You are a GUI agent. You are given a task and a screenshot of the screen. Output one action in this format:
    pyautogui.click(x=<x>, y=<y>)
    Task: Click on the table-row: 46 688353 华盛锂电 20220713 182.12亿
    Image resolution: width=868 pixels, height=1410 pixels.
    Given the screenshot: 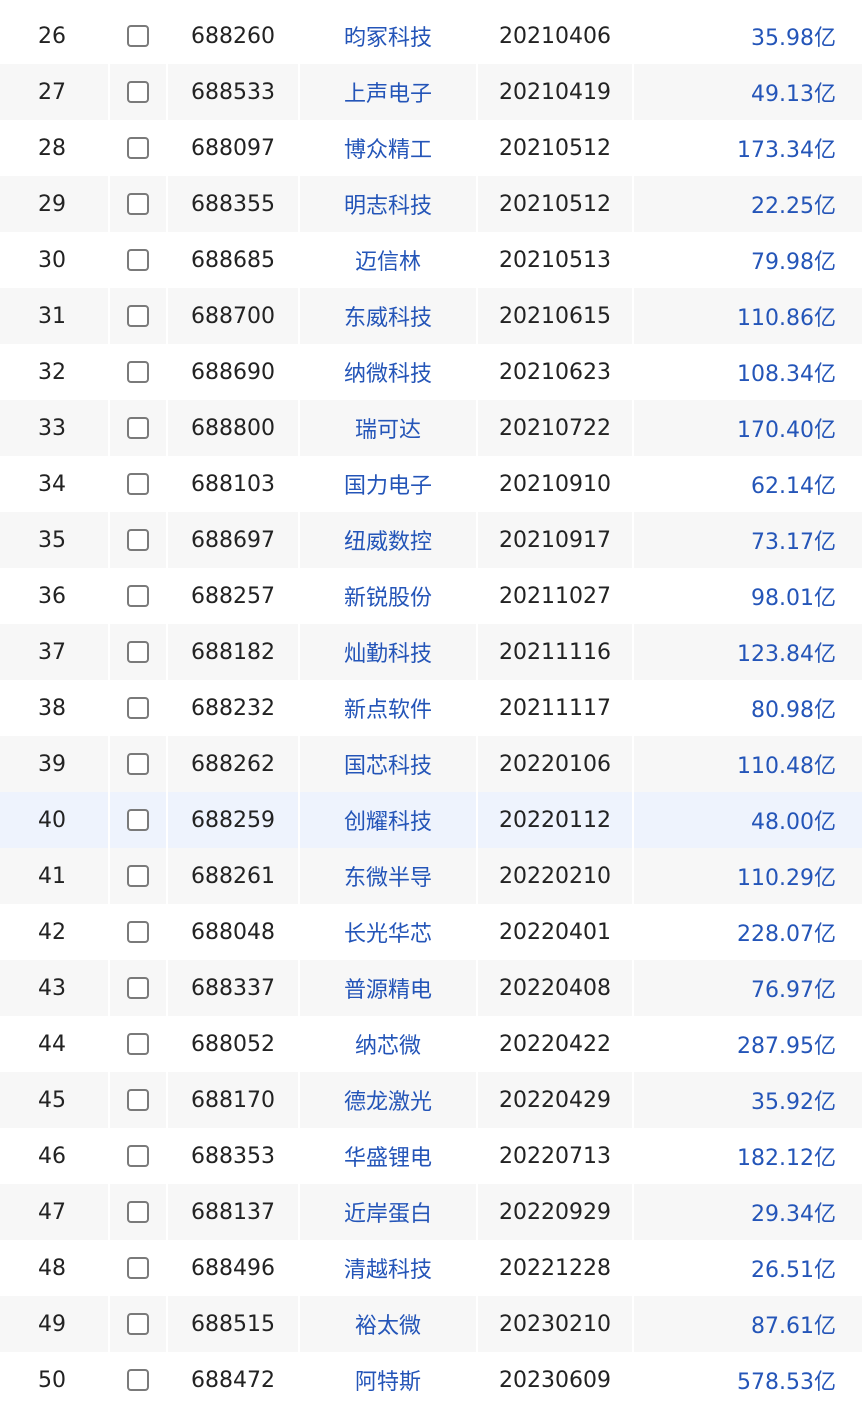 What is the action you would take?
    pyautogui.click(x=434, y=1156)
    